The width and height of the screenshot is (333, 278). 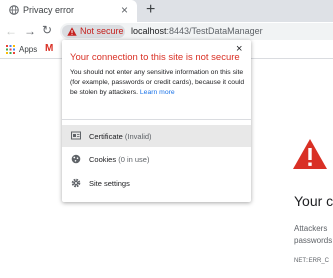 I want to click on certificate-status: (Invalid), so click(x=138, y=136).